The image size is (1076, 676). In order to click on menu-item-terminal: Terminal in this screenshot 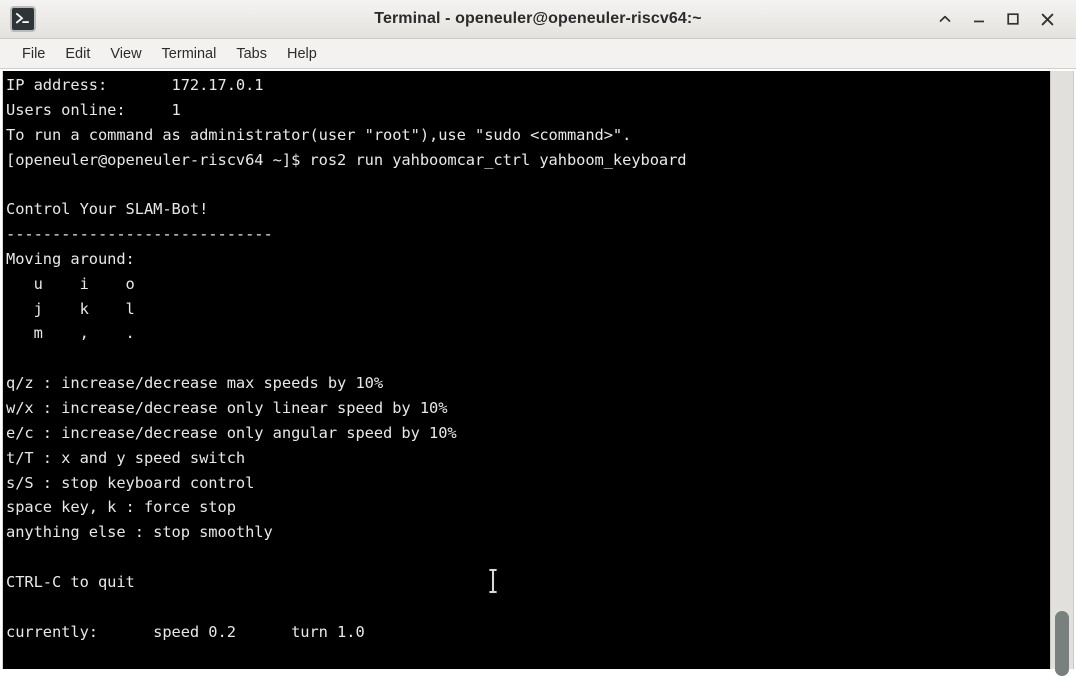, I will do `click(189, 54)`.